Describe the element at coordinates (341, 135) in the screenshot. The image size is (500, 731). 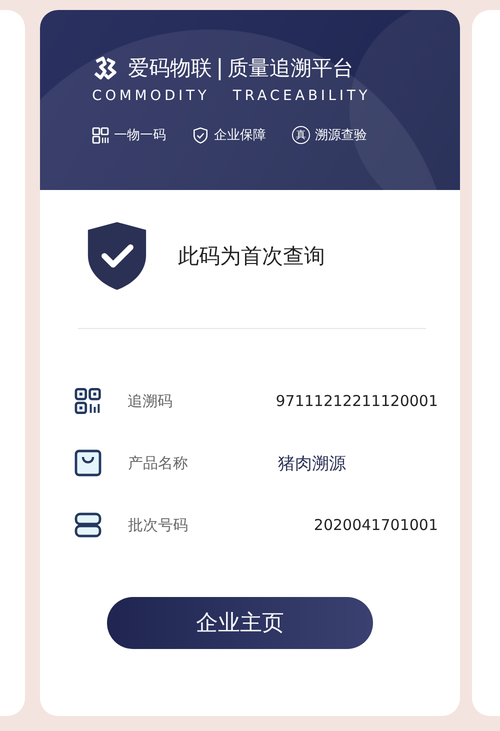
I see `feature-label: 溯源查验` at that location.